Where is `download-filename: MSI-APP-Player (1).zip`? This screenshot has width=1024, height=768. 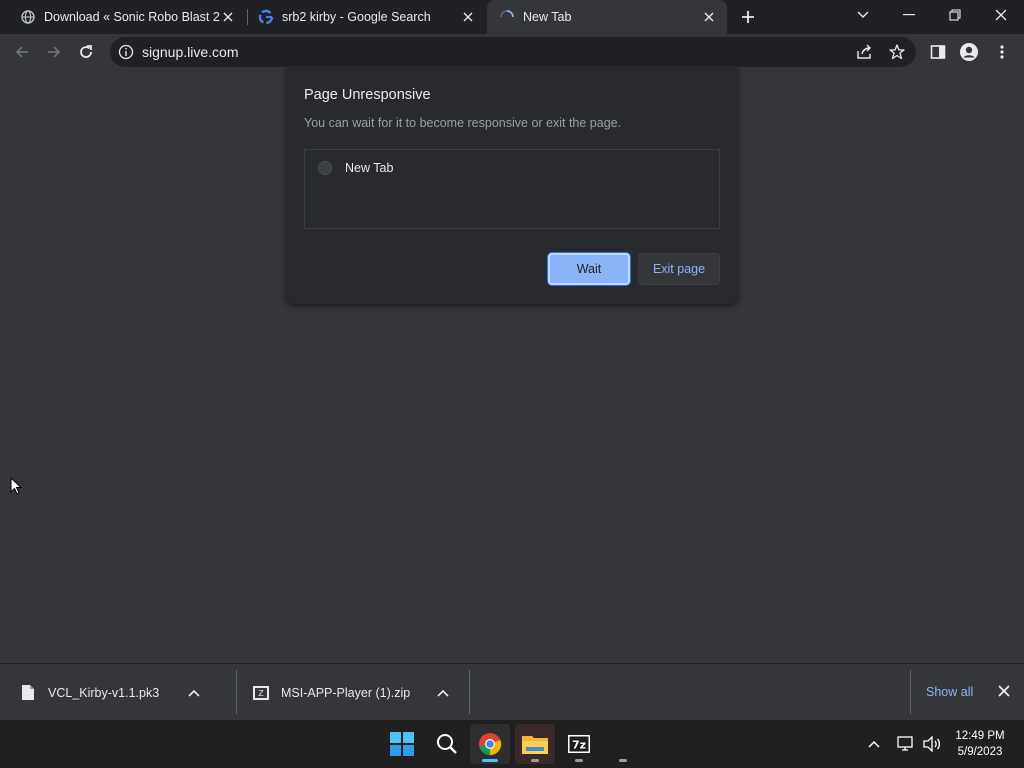
download-filename: MSI-APP-Player (1).zip is located at coordinates (346, 692).